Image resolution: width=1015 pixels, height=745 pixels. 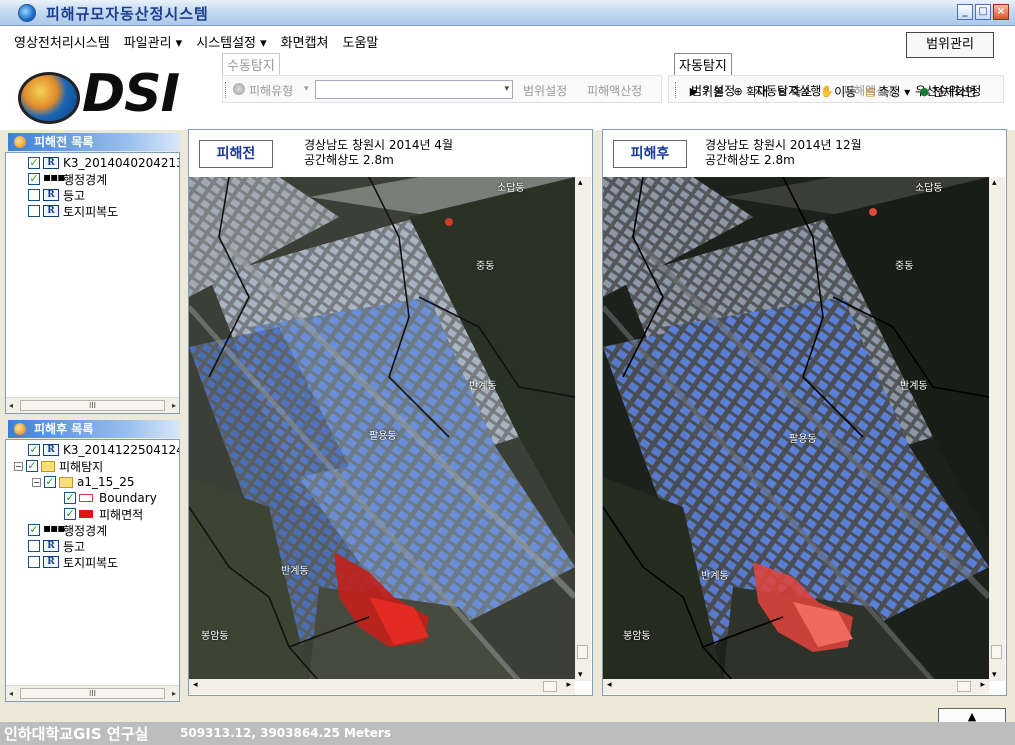 I want to click on tool-zoom-out: ⊖ 축소, so click(x=794, y=91).